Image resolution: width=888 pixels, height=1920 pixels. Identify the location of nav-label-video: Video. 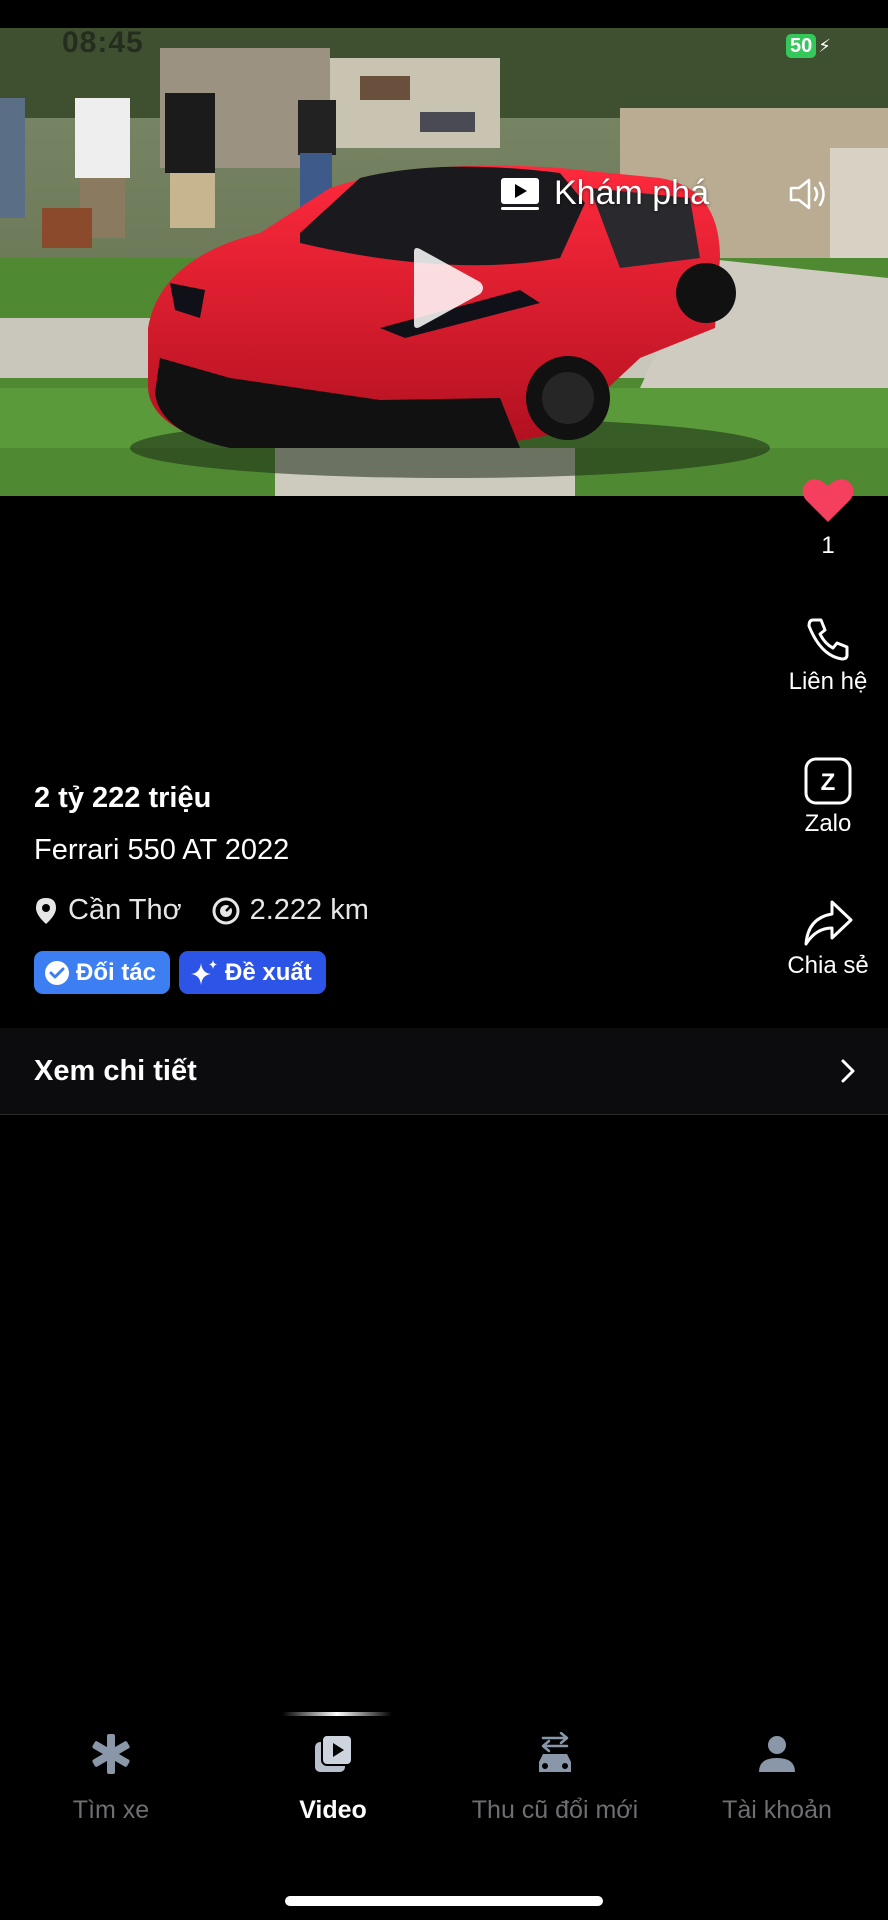
(333, 1810).